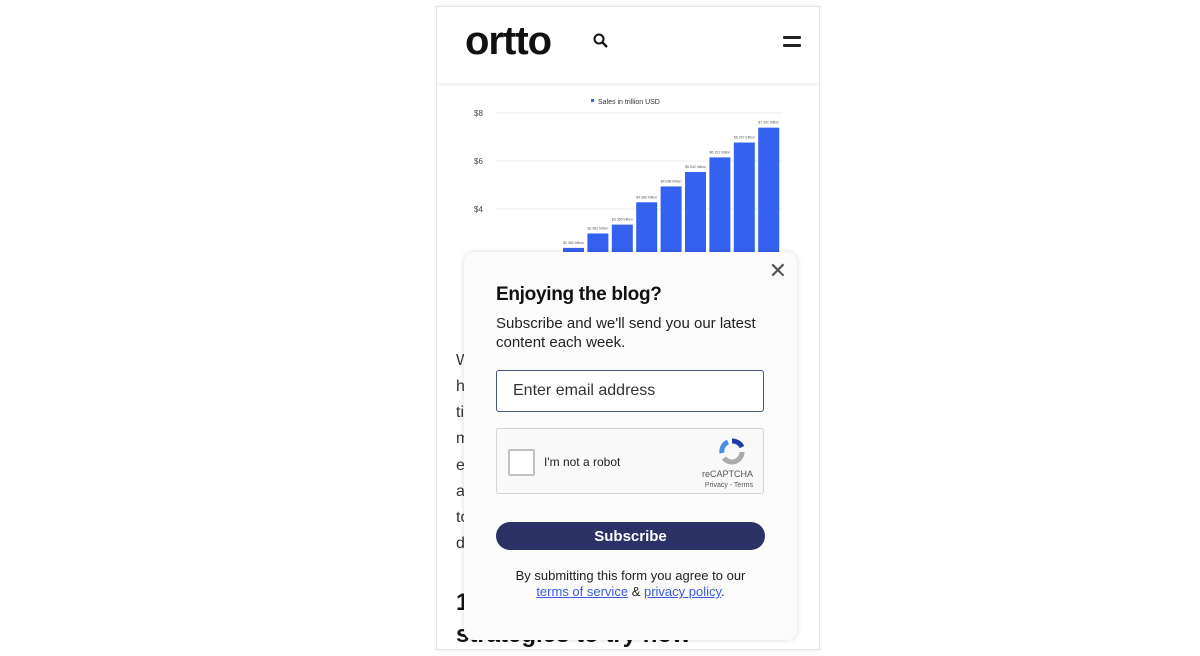  Describe the element at coordinates (630, 536) in the screenshot. I see `subscribe-button: Subscribe` at that location.